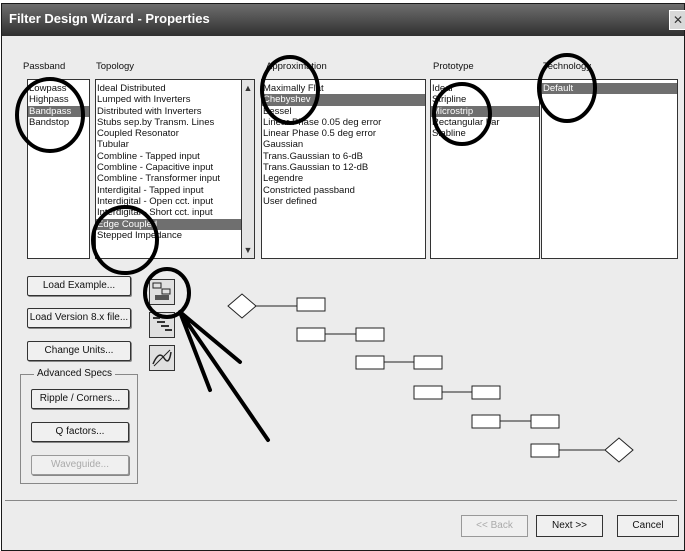 This screenshot has width=685, height=551. What do you see at coordinates (428, 392) in the screenshot?
I see `resonator-4a` at bounding box center [428, 392].